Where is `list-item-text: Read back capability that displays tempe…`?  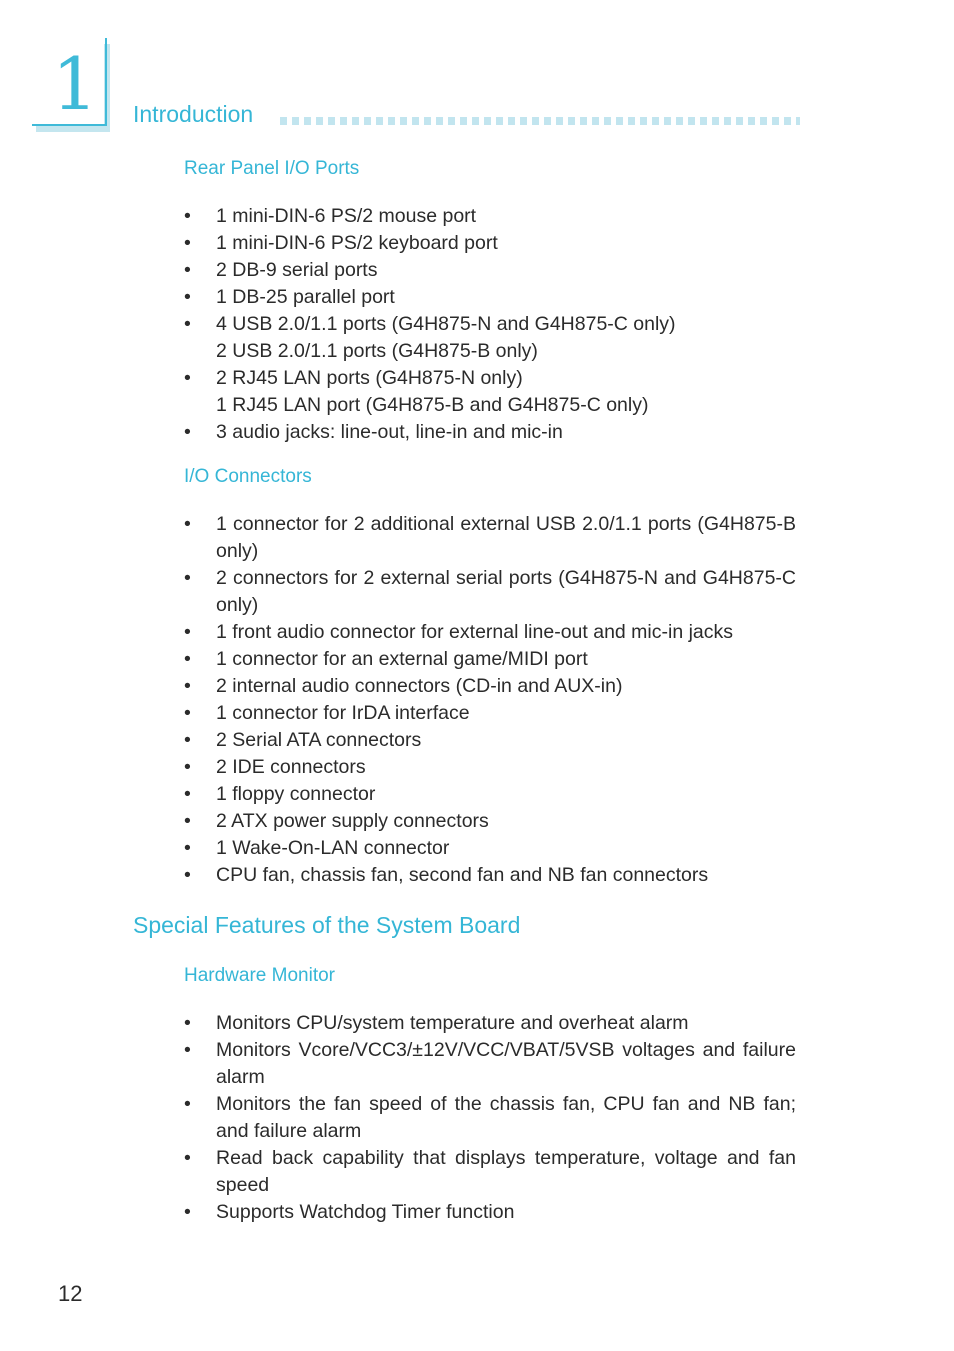 list-item-text: Read back capability that displays tempe… is located at coordinates (506, 1171).